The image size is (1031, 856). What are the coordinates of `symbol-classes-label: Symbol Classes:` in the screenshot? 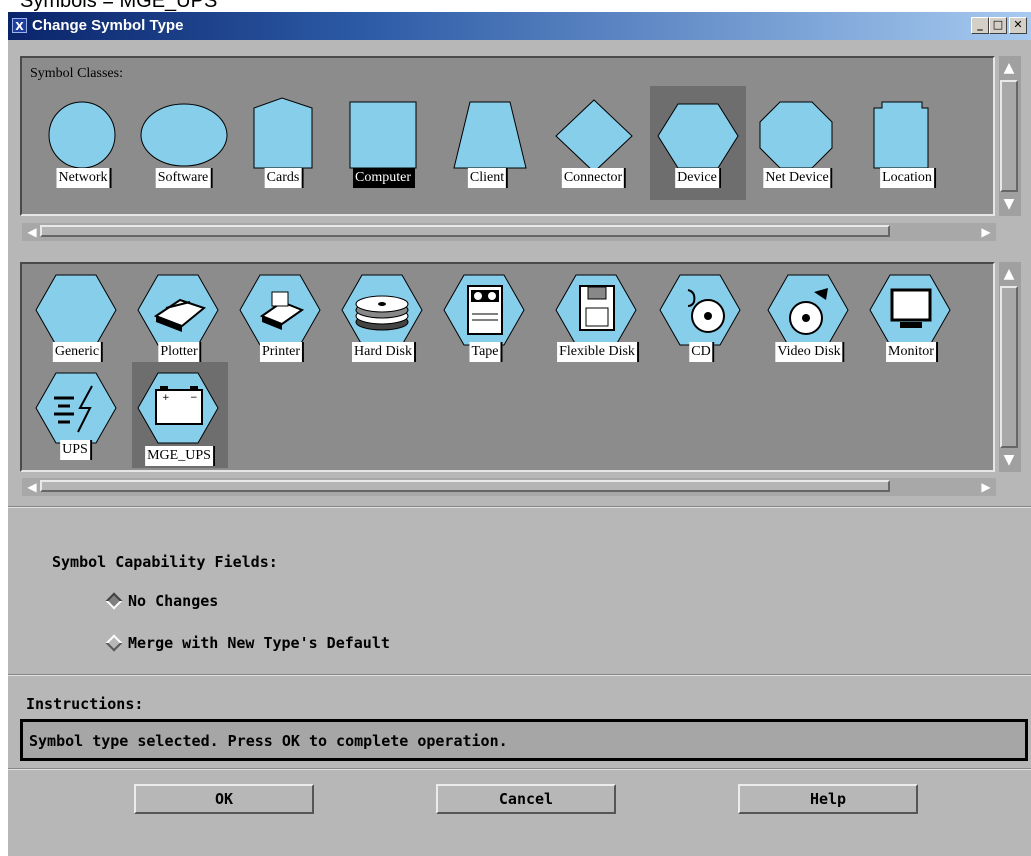 It's located at (76, 73).